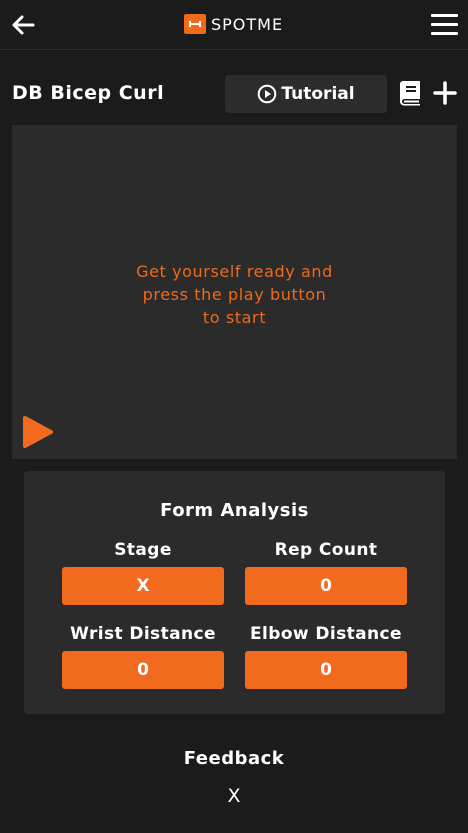 Image resolution: width=468 pixels, height=833 pixels. What do you see at coordinates (234, 758) in the screenshot?
I see `feedback-title: Feedback` at bounding box center [234, 758].